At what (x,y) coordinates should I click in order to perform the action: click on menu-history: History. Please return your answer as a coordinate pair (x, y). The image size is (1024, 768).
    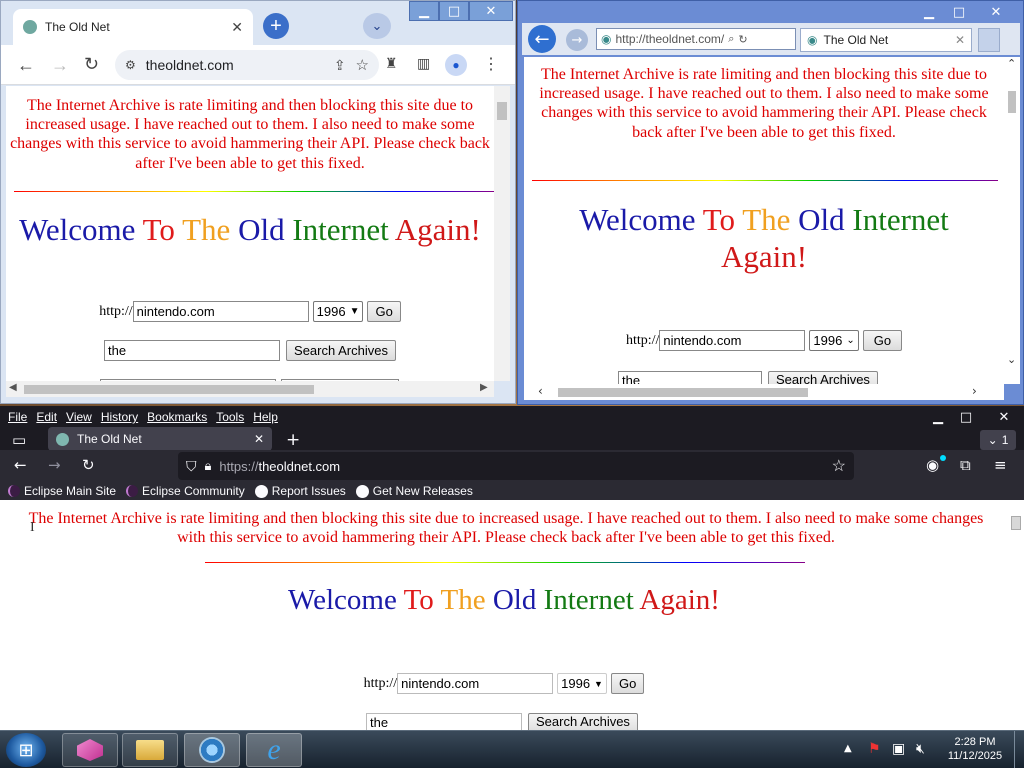
    Looking at the image, I should click on (119, 417).